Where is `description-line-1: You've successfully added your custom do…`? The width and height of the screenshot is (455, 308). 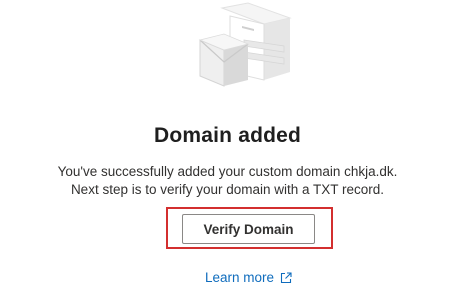 description-line-1: You've successfully added your custom do… is located at coordinates (227, 171).